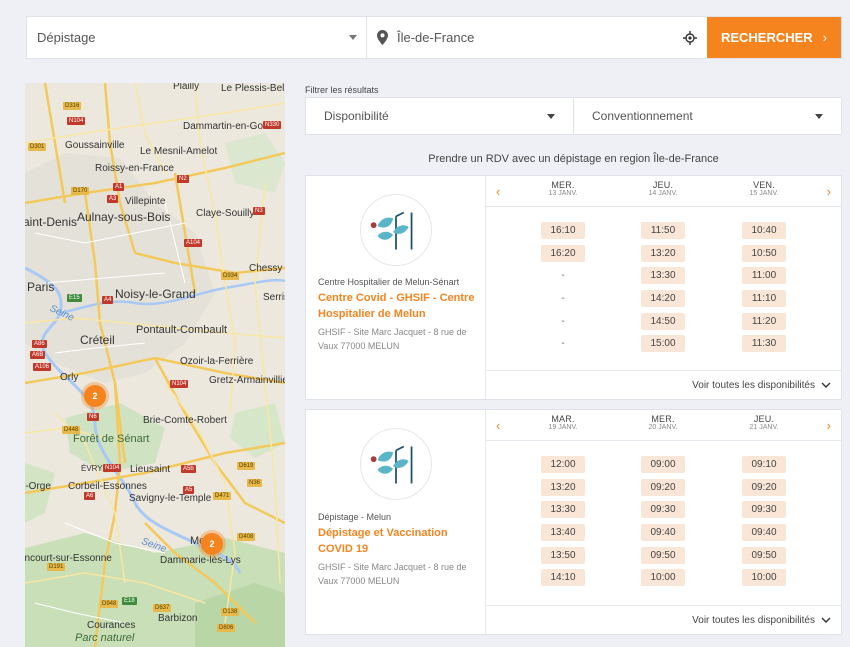  Describe the element at coordinates (51, 222) in the screenshot. I see `map-label: aint-Denis` at that location.